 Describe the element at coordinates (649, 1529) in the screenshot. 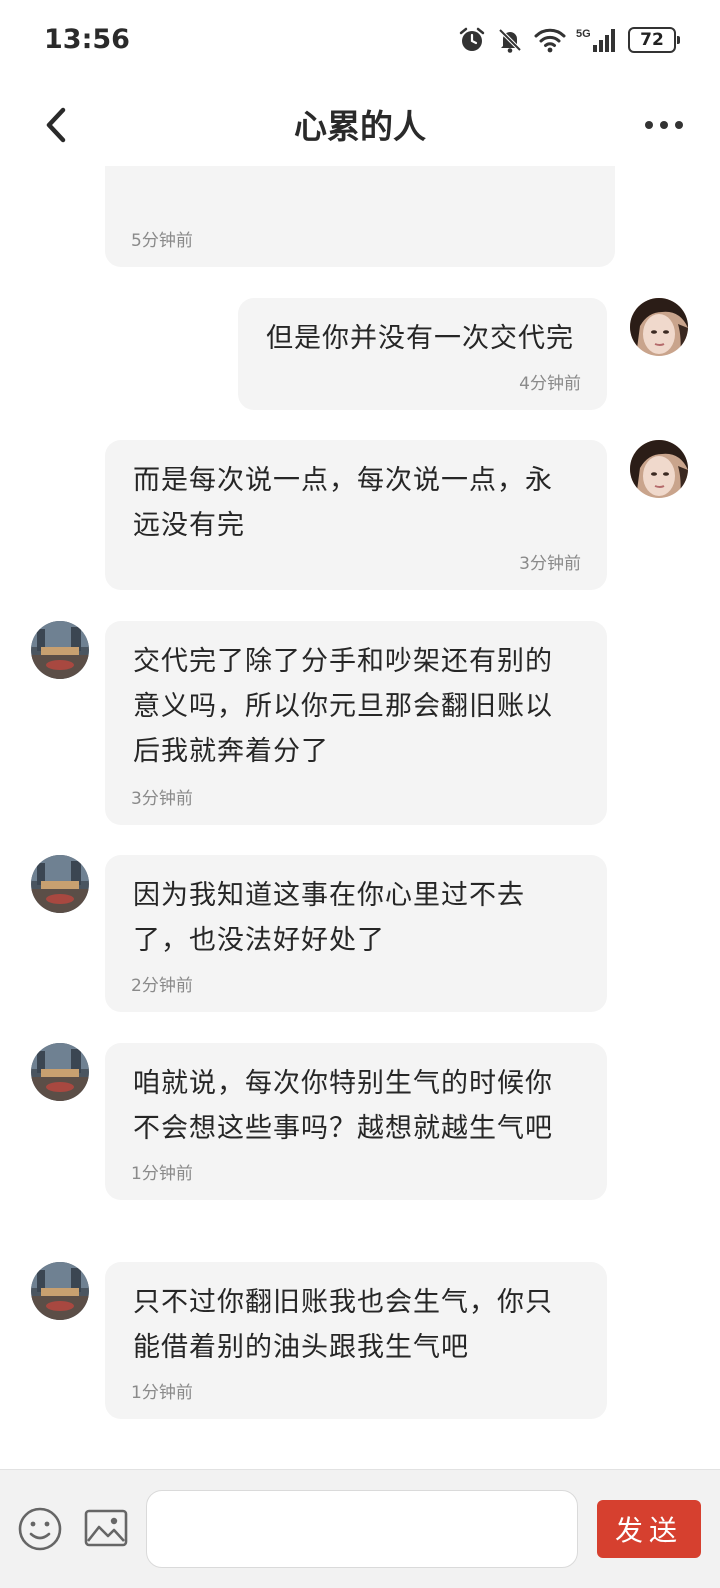

I see `send-button: 发送` at that location.